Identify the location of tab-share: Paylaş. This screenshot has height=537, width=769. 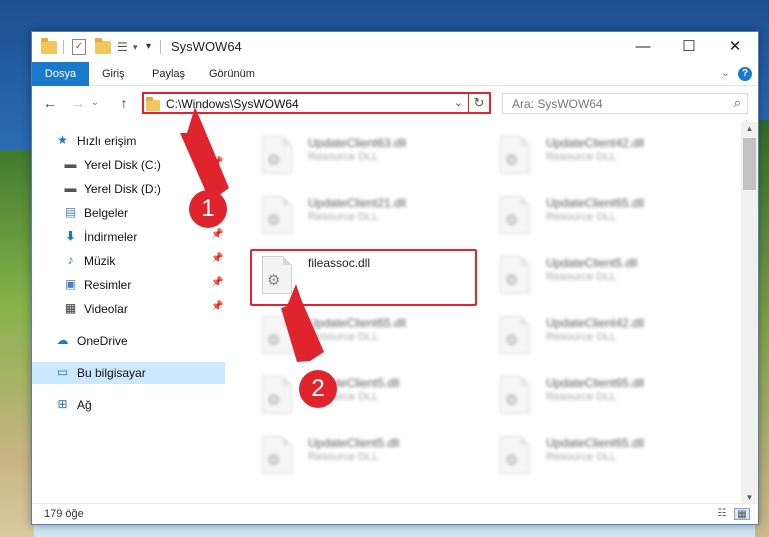
(168, 74).